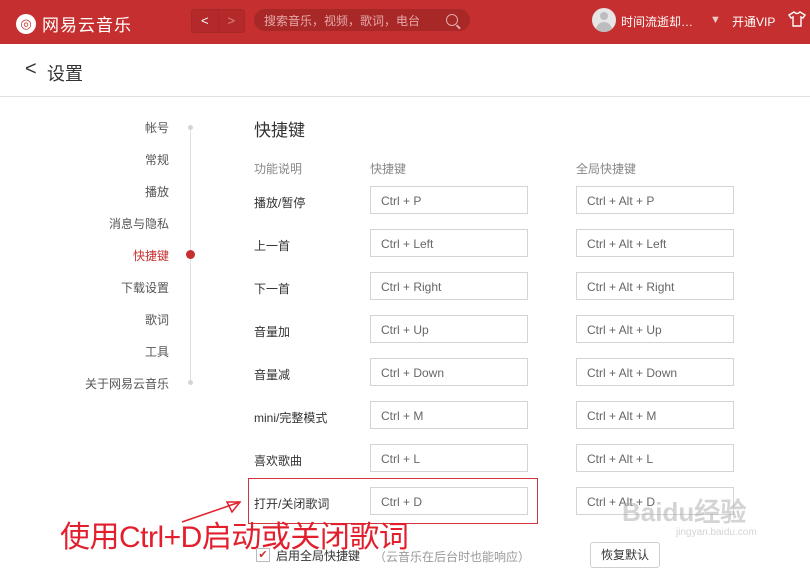  I want to click on app-name: 网易云音乐, so click(87, 25).